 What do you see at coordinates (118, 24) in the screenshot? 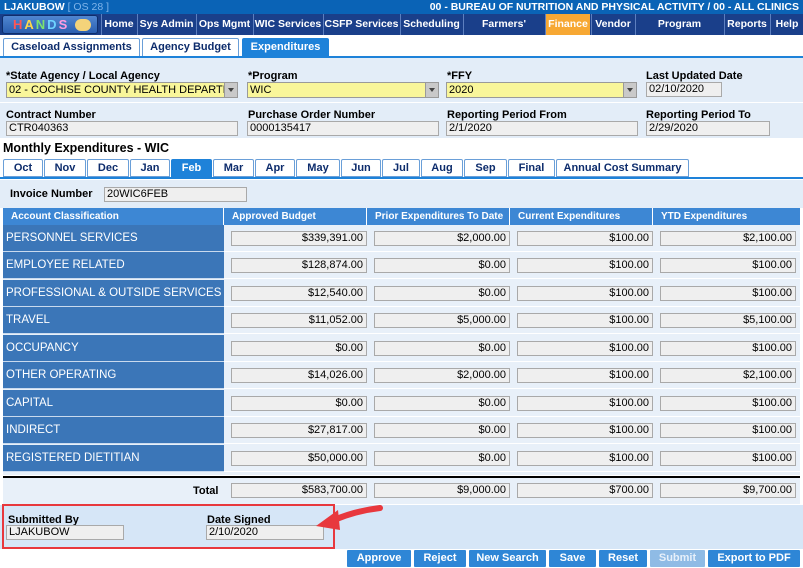
I see `nav-home: Home` at bounding box center [118, 24].